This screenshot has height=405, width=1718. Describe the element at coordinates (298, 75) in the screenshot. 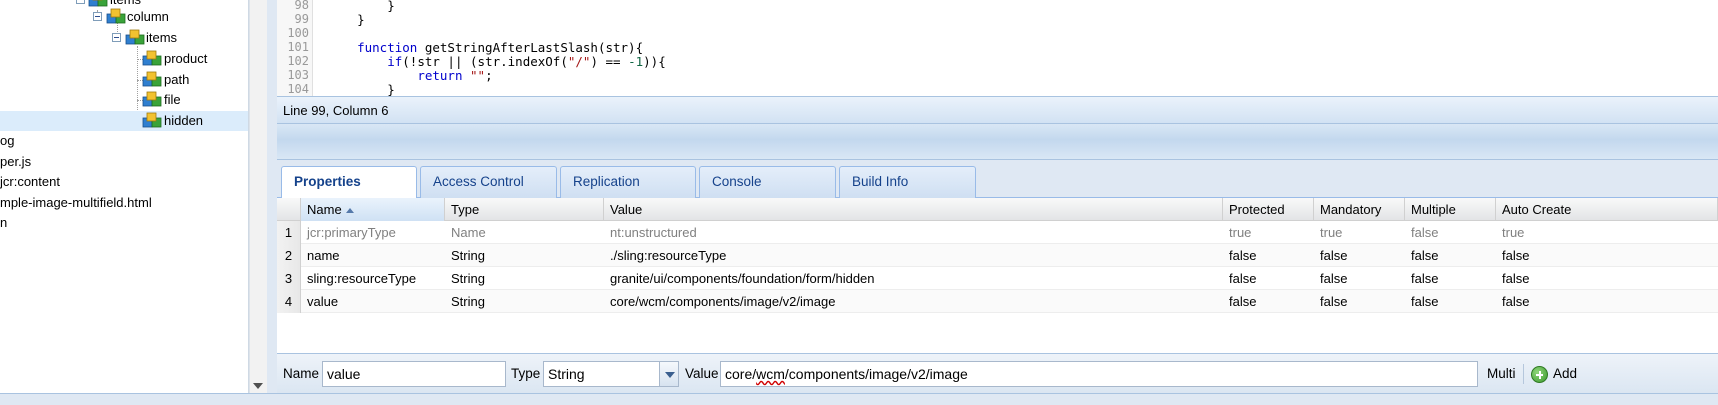

I see `line-number: 103` at that location.